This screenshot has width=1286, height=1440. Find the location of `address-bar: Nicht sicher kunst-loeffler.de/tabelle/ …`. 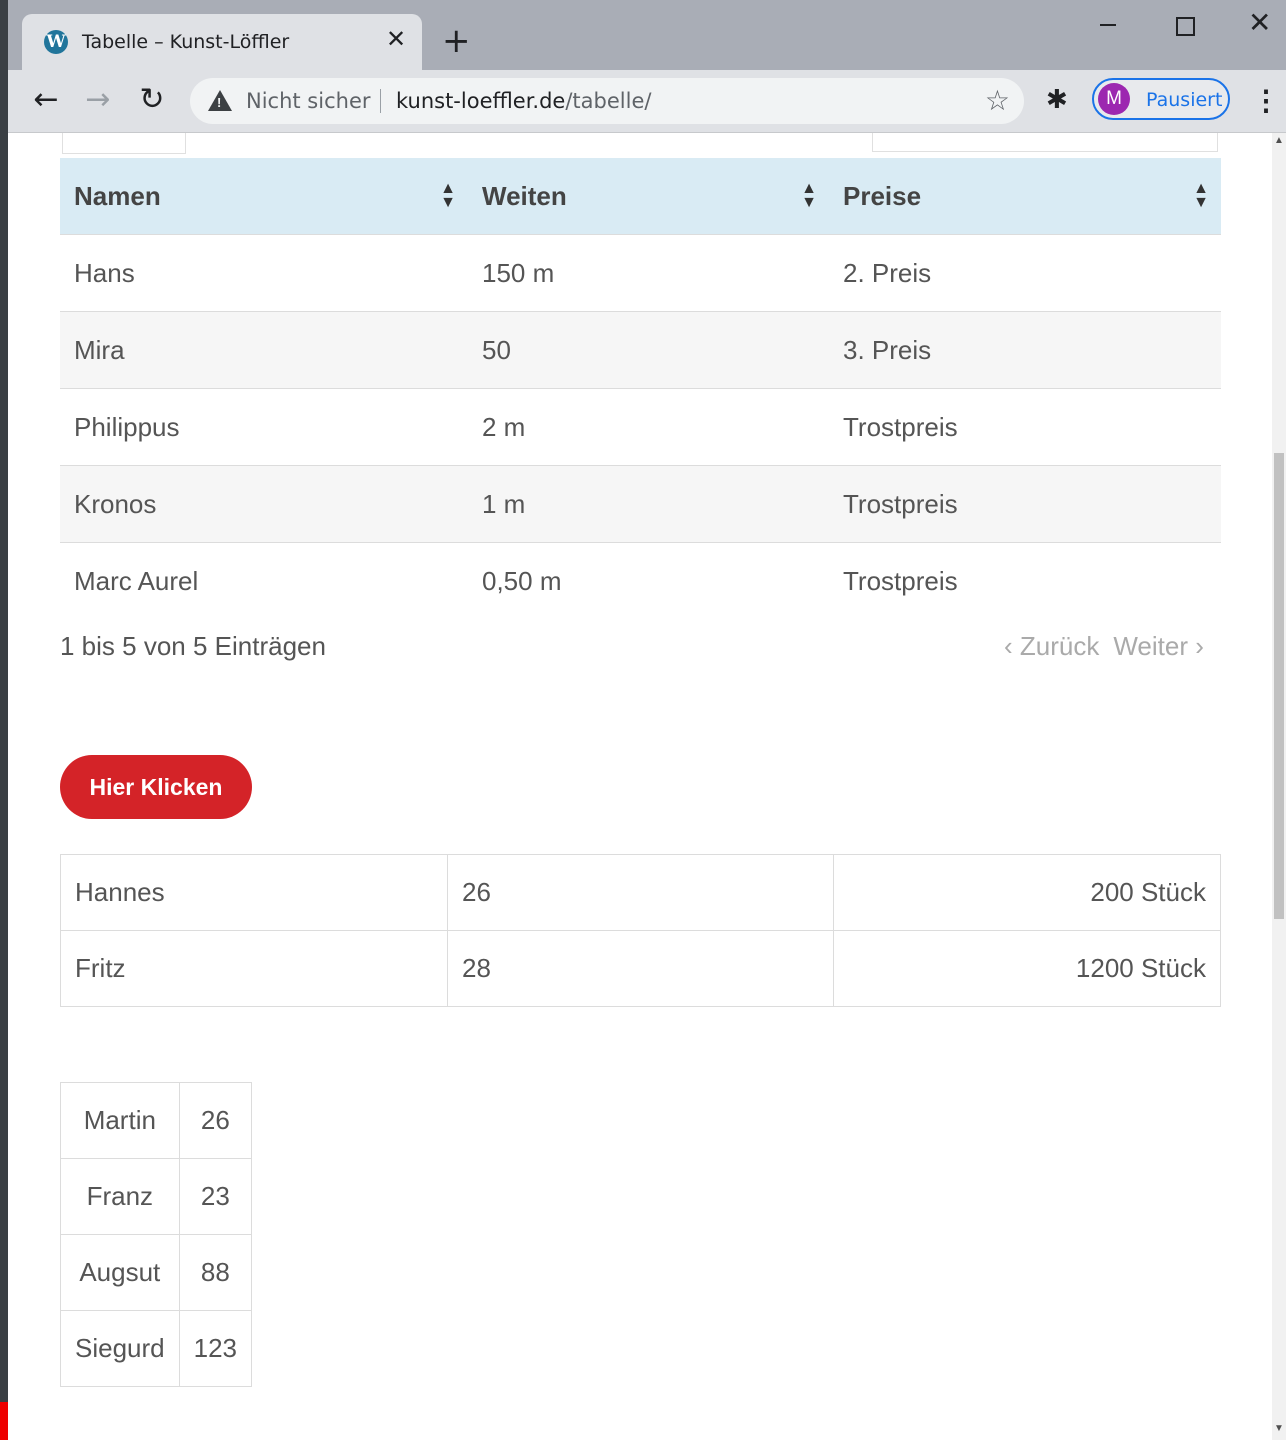

address-bar: Nicht sicher kunst-loeffler.de/tabelle/ … is located at coordinates (607, 101).